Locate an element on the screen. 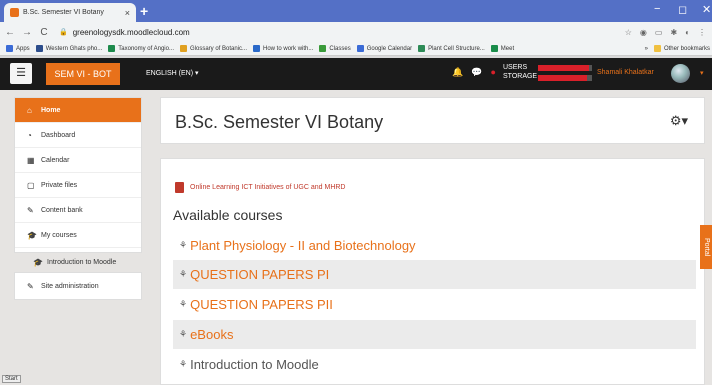  sidebar-item-content-bank: ✎ Content bank is located at coordinates (78, 210).